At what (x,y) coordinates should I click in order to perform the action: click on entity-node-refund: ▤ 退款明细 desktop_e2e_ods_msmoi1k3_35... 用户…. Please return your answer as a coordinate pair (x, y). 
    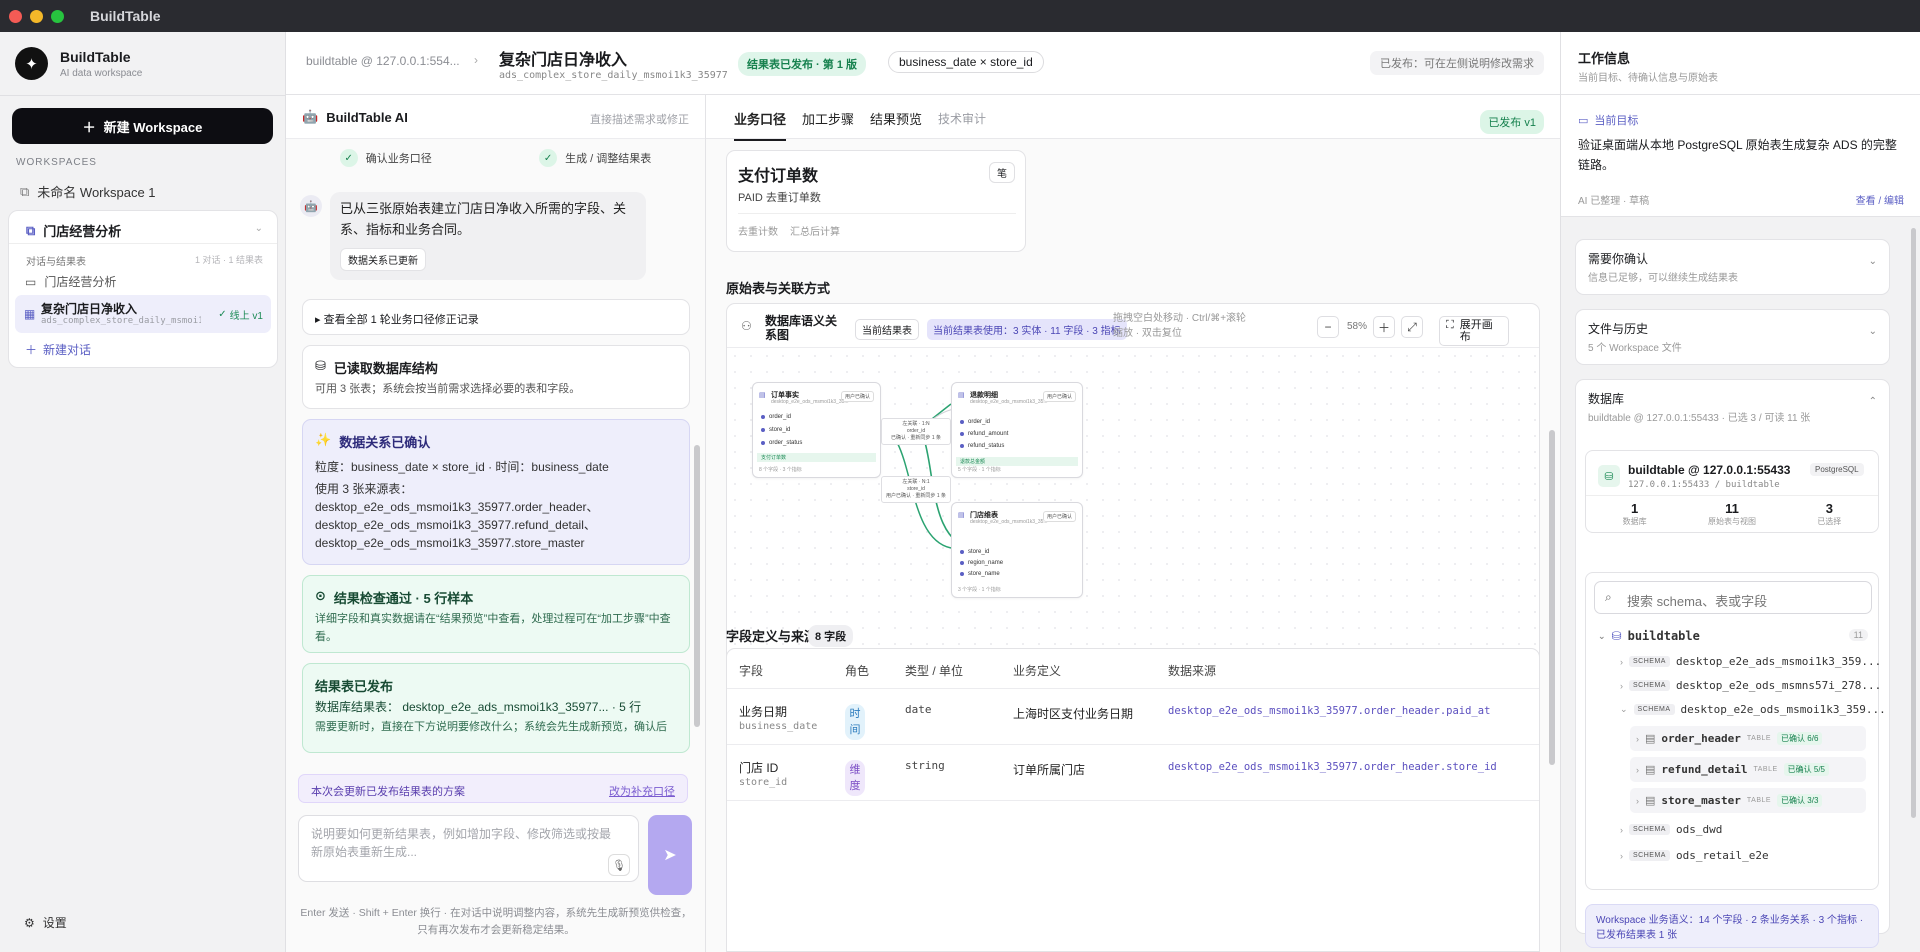
    Looking at the image, I should click on (1017, 430).